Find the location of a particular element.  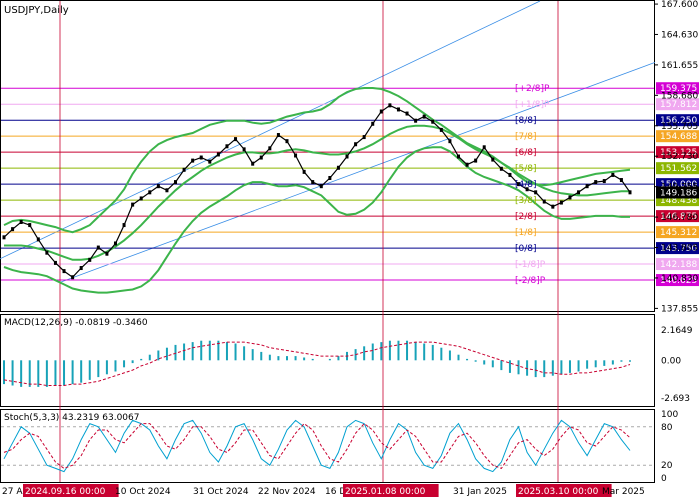

murrey-label-10: [0/8] is located at coordinates (526, 249).